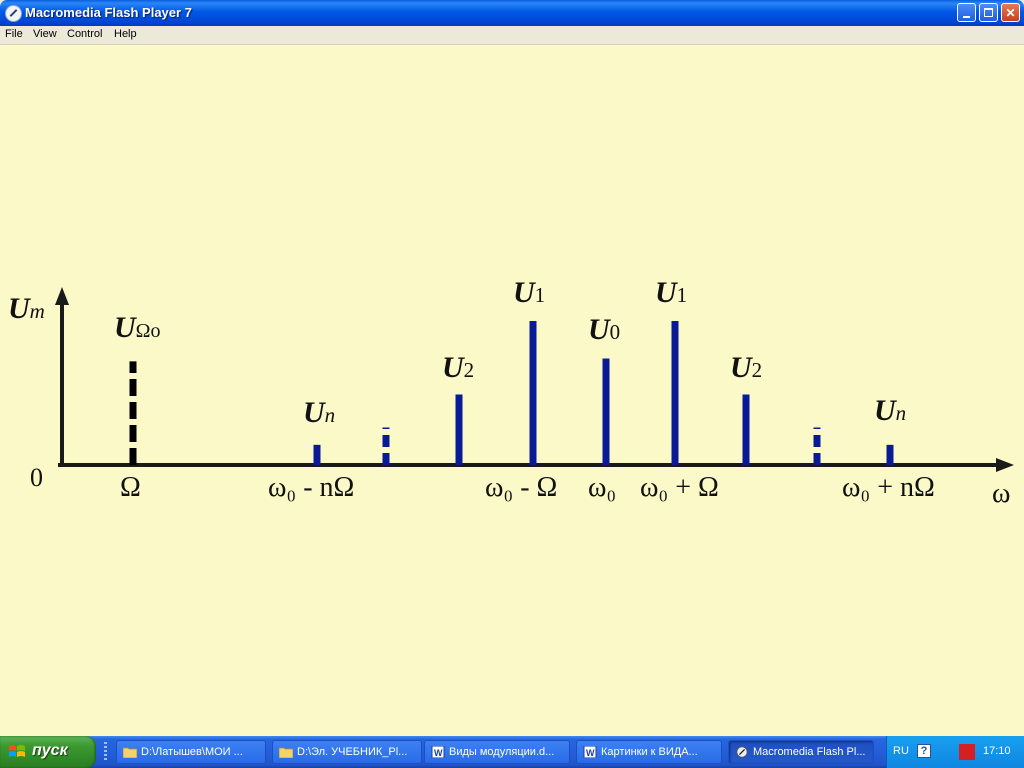 This screenshot has width=1024, height=768. I want to click on x-label-w0-plus-omega: ω₀ + Ω, so click(679, 487).